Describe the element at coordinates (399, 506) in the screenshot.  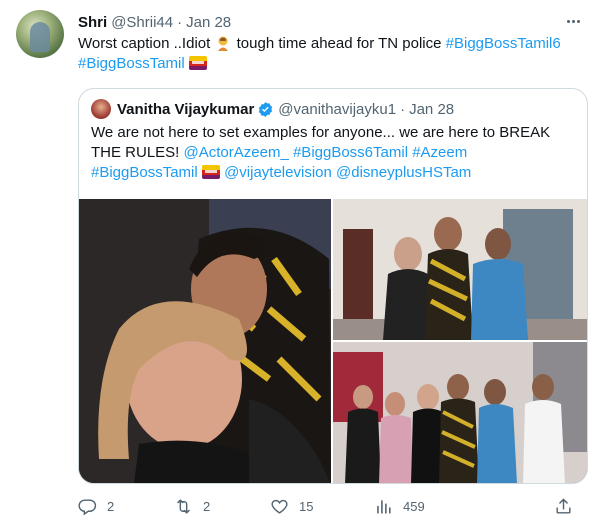
I see `views-button: 459` at that location.